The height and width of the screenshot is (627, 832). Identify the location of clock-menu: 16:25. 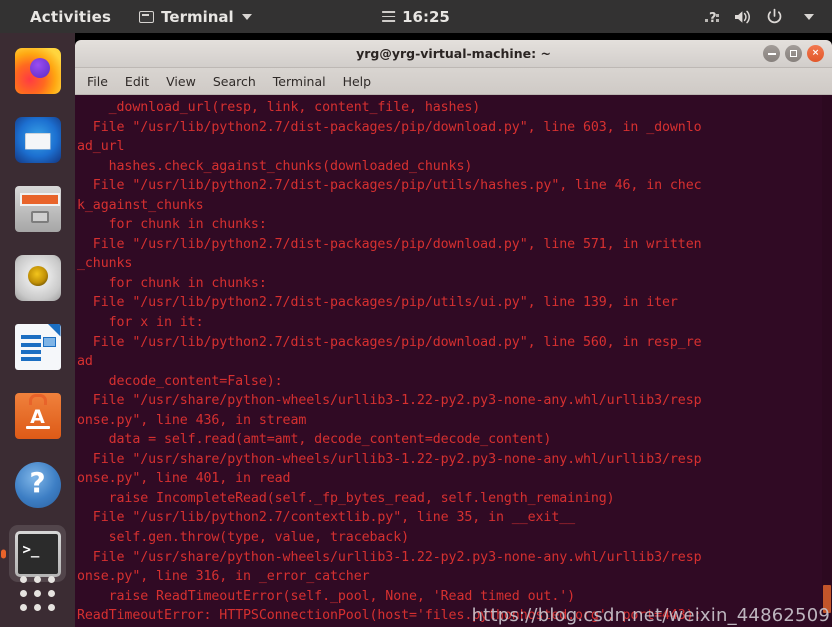
(416, 17).